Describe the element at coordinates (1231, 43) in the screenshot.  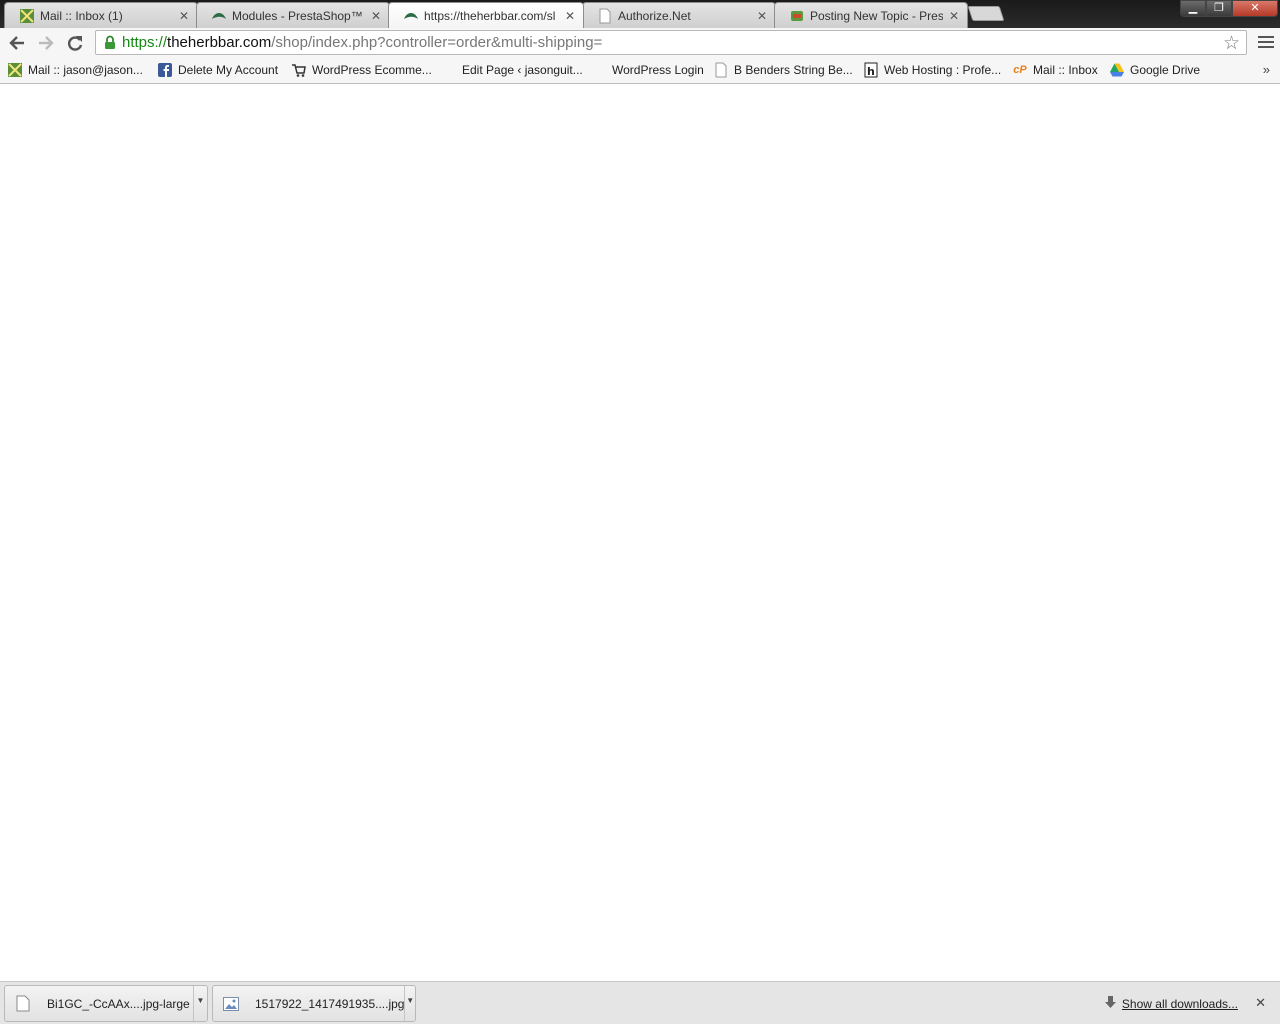
I see `bookmark-star-icon: ☆` at that location.